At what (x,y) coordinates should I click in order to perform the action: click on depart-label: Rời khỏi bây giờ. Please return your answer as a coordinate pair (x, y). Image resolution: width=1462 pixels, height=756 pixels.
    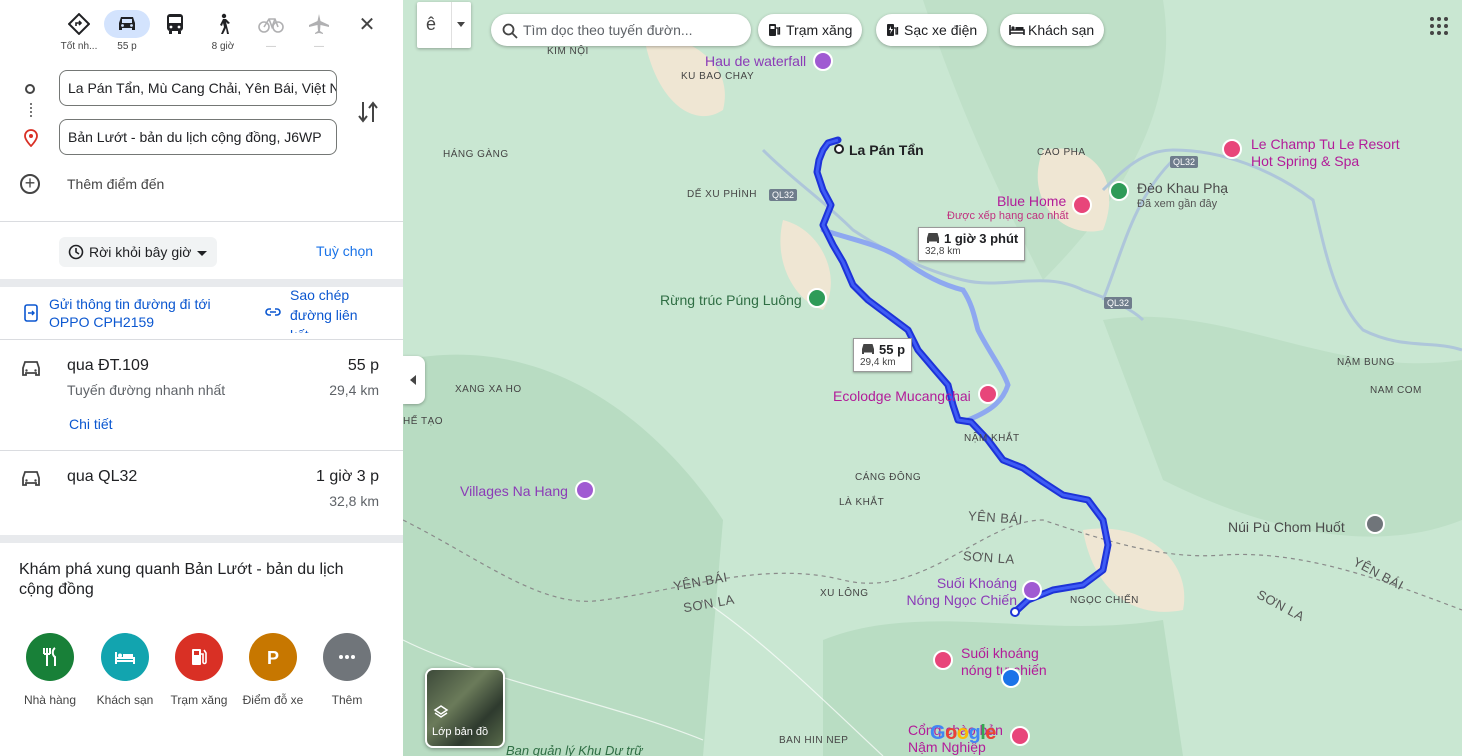
    Looking at the image, I should click on (140, 252).